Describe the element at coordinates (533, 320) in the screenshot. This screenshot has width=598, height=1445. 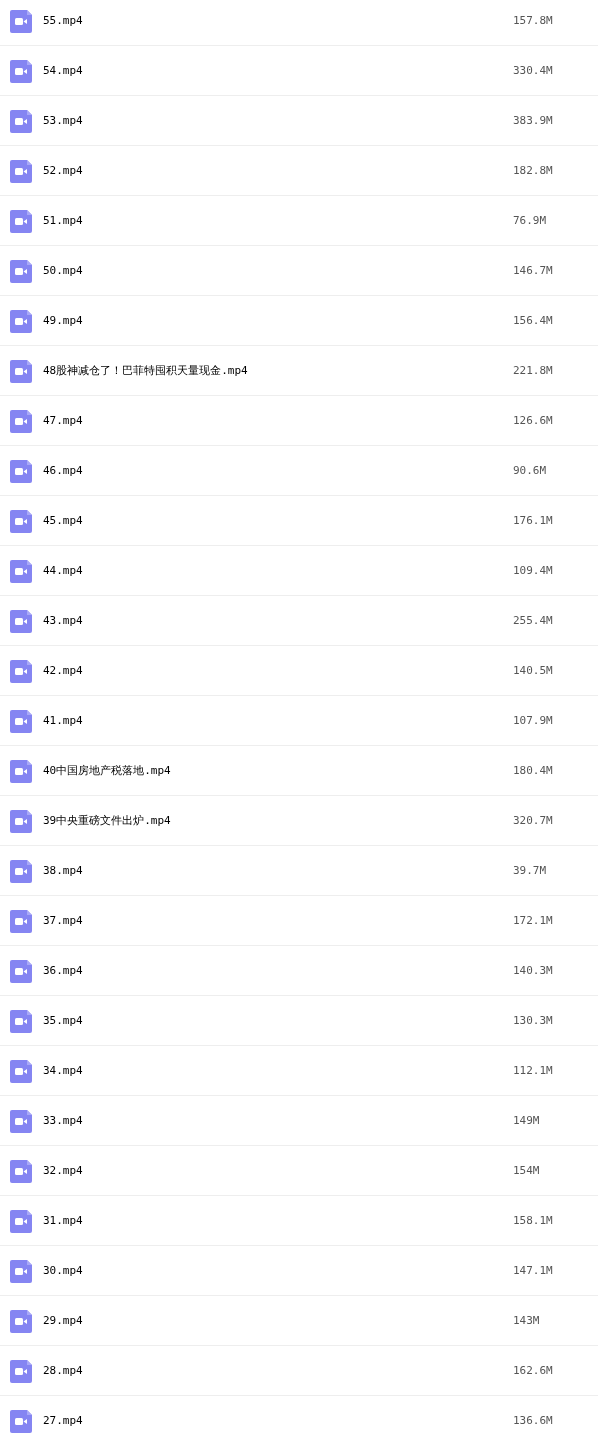
I see `file-size: 156.4M` at that location.